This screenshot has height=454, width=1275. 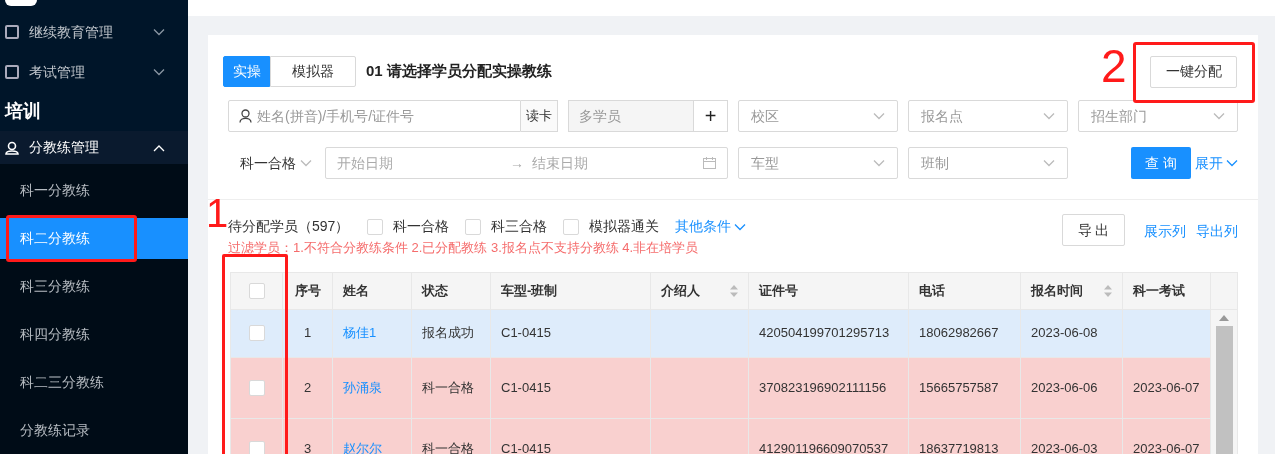 I want to click on submenu-item: 科四分教练, so click(x=94, y=334).